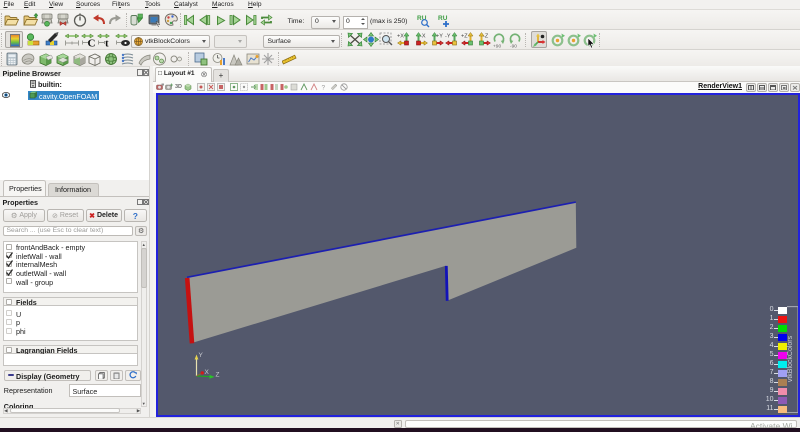  Describe the element at coordinates (400, 37) in the screenshot. I see `svg-text: +X` at that location.